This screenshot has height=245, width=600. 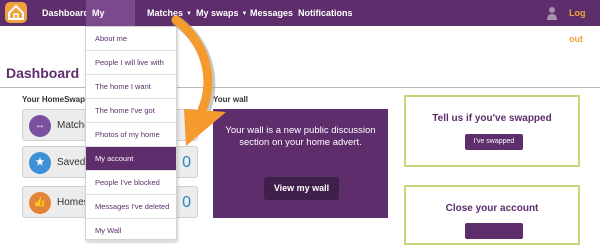 I want to click on logout-link: Log out, so click(x=584, y=22).